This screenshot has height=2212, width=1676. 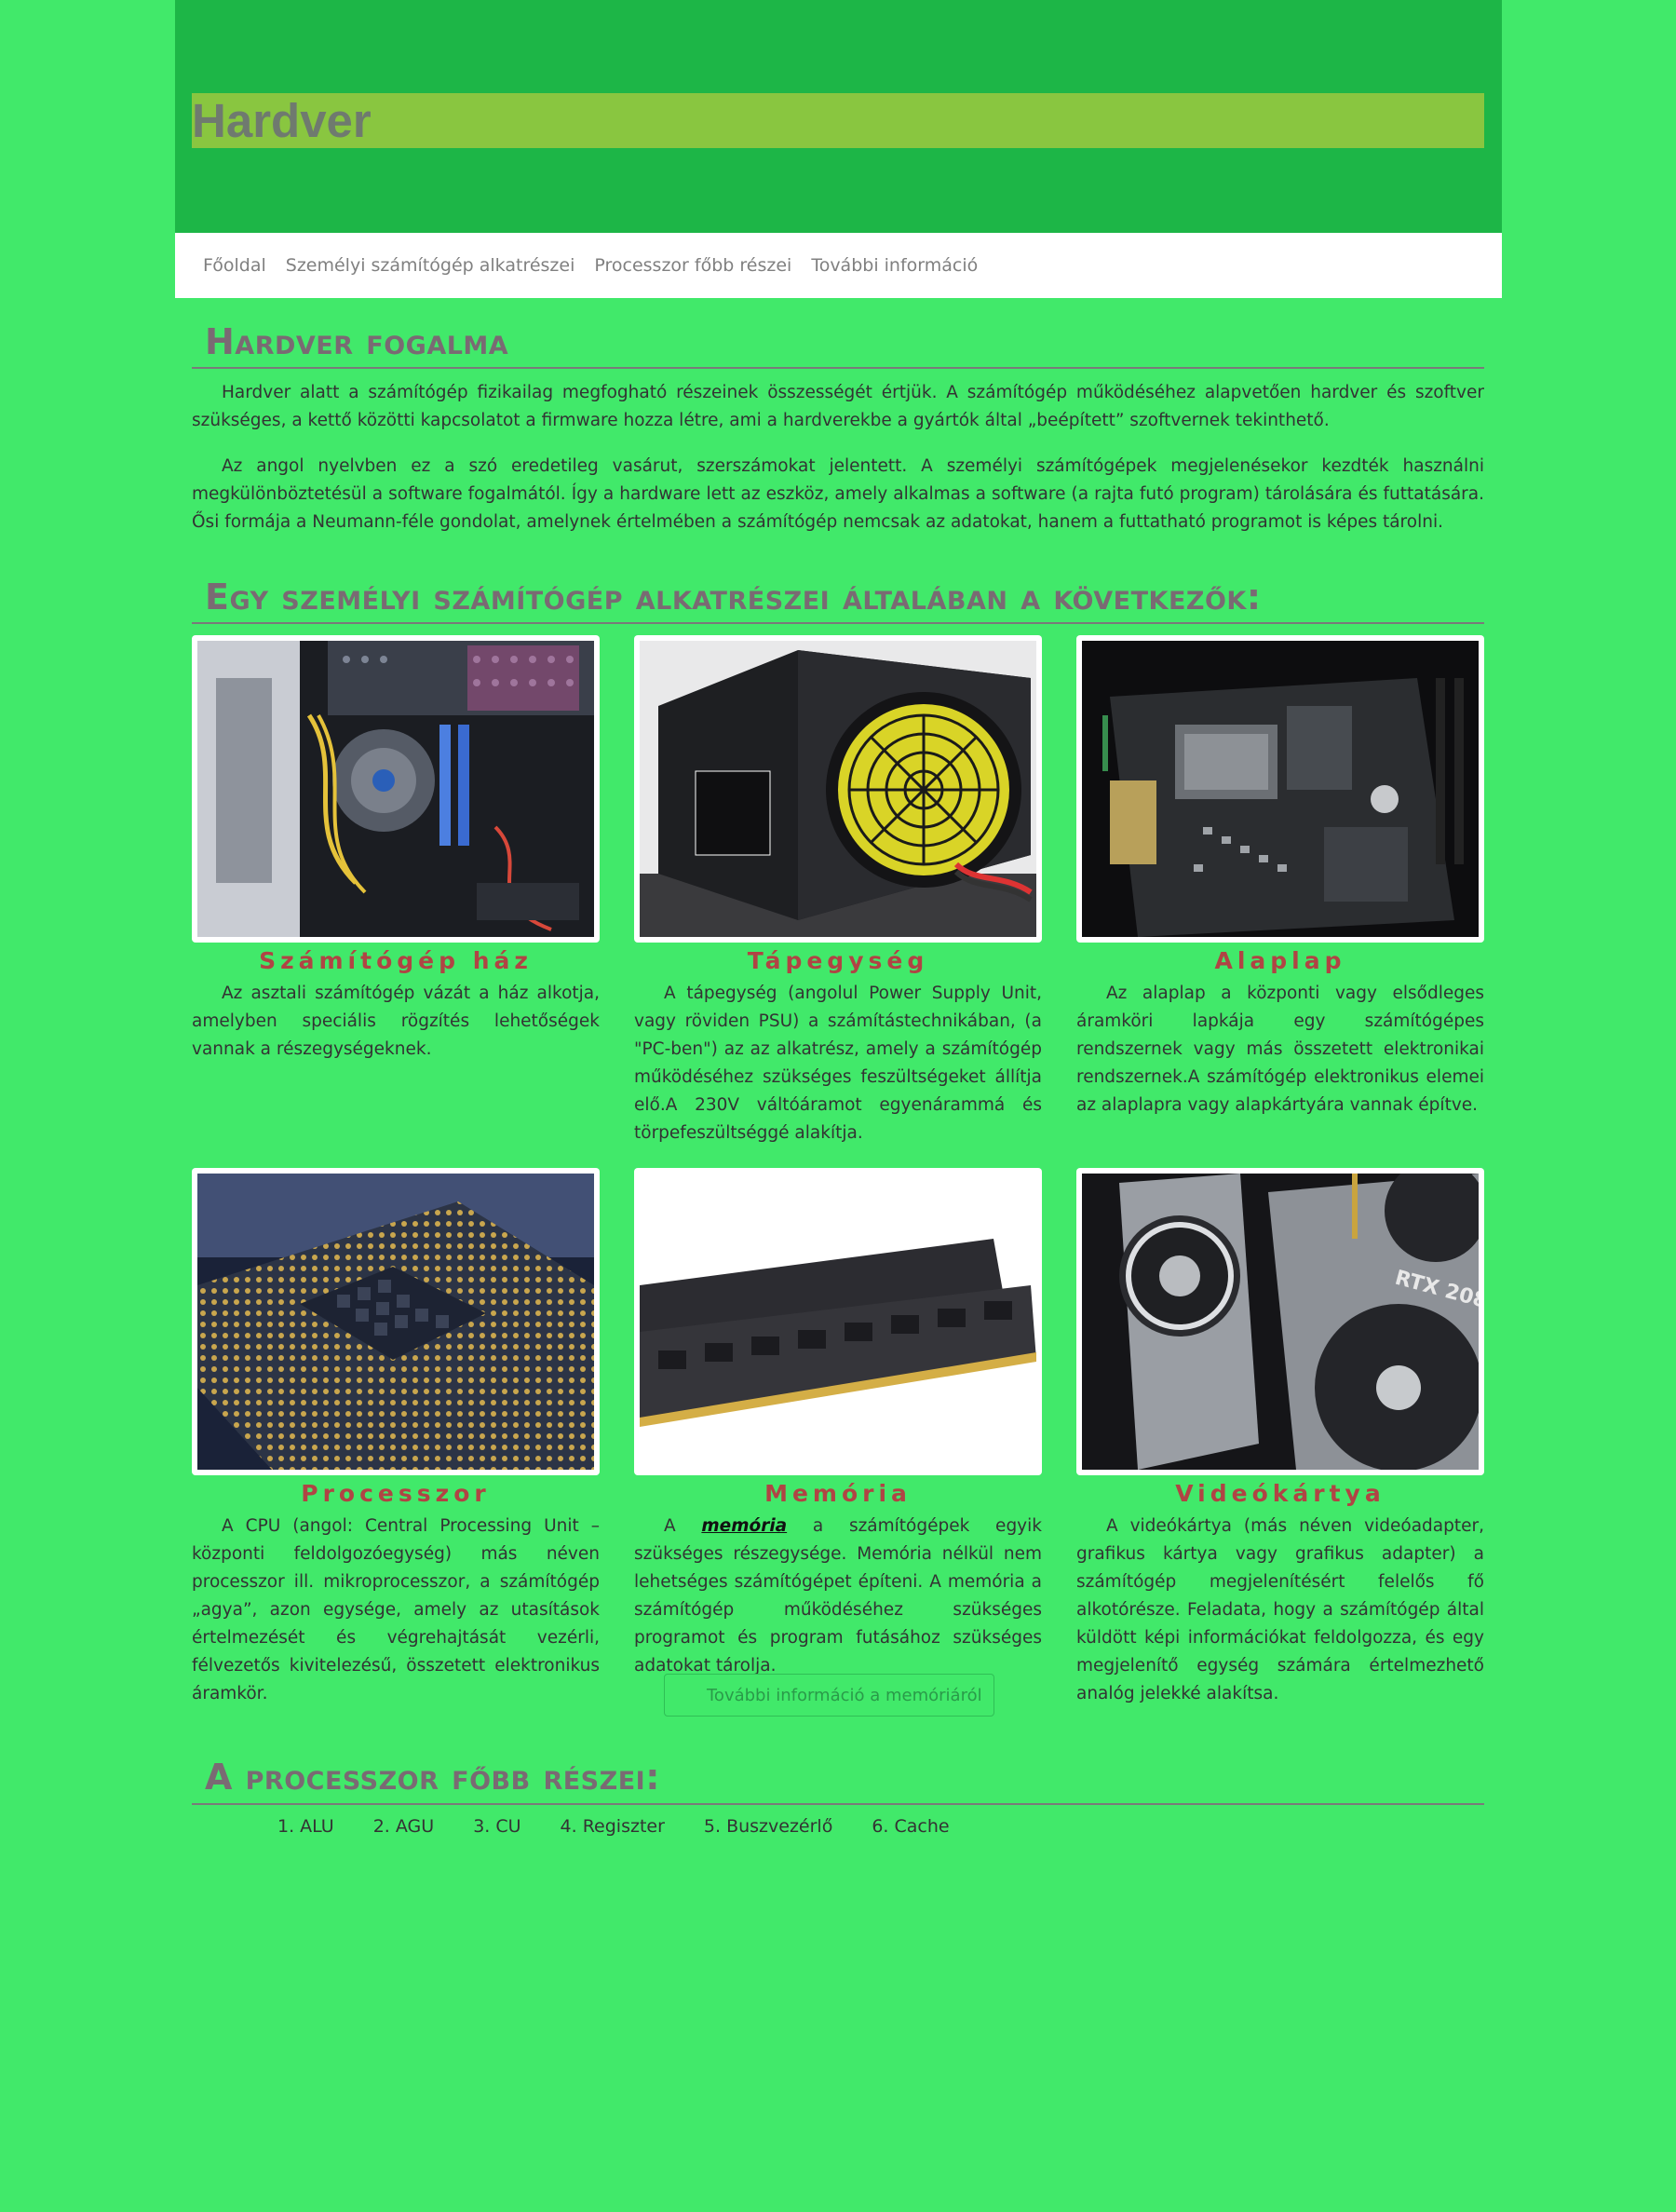 What do you see at coordinates (838, 961) in the screenshot?
I see `card-title: Tápegység` at bounding box center [838, 961].